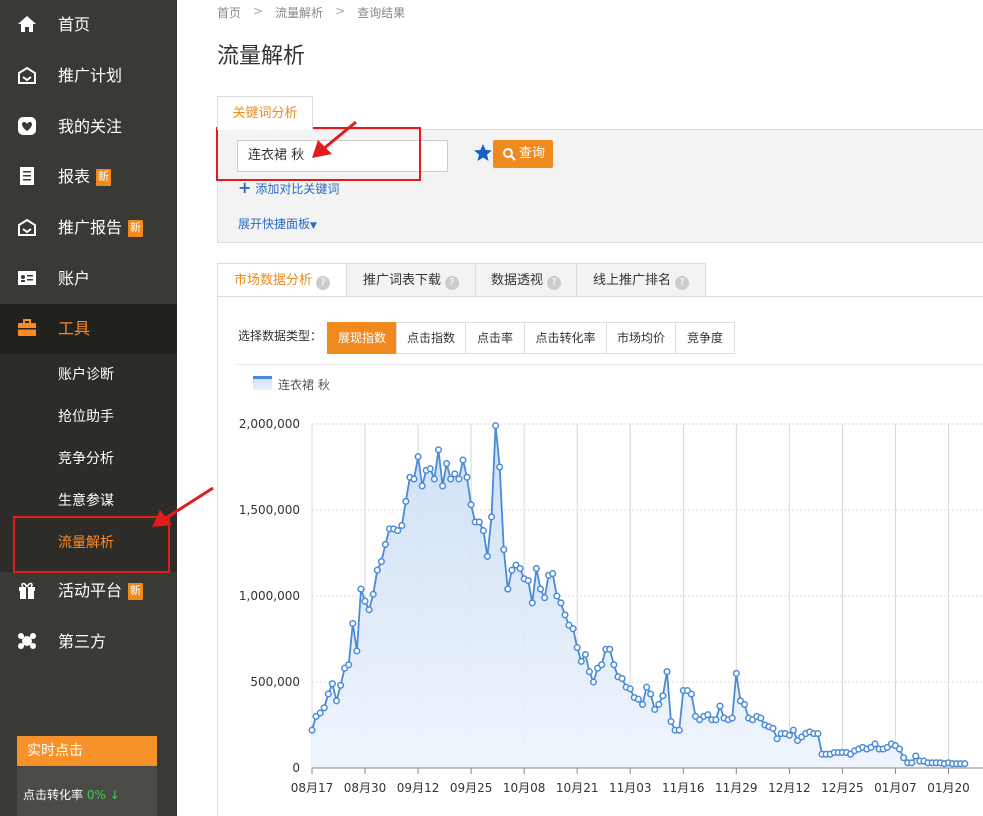 The image size is (983, 816). I want to click on tab-keyword-analysis: 关键词分析, so click(265, 113).